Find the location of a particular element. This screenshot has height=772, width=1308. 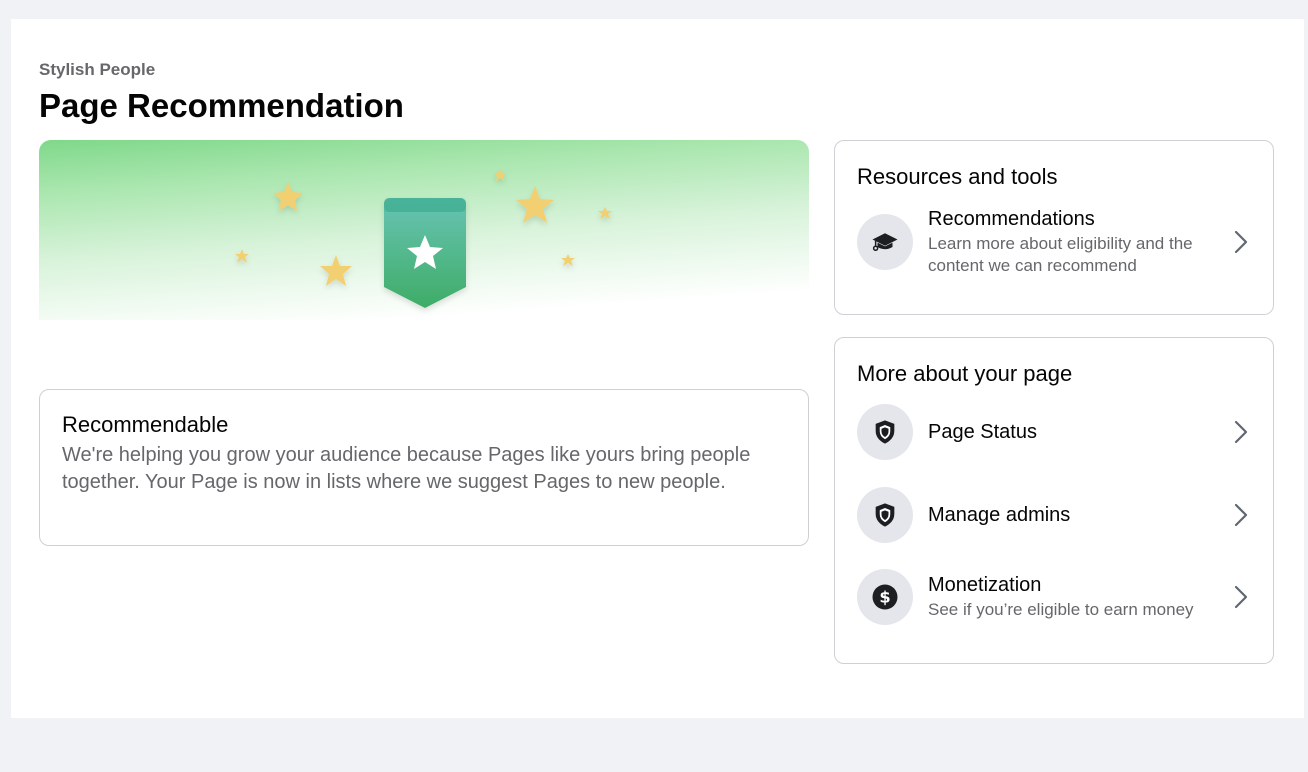

recommendations-title: Recommendations is located at coordinates (1011, 218).